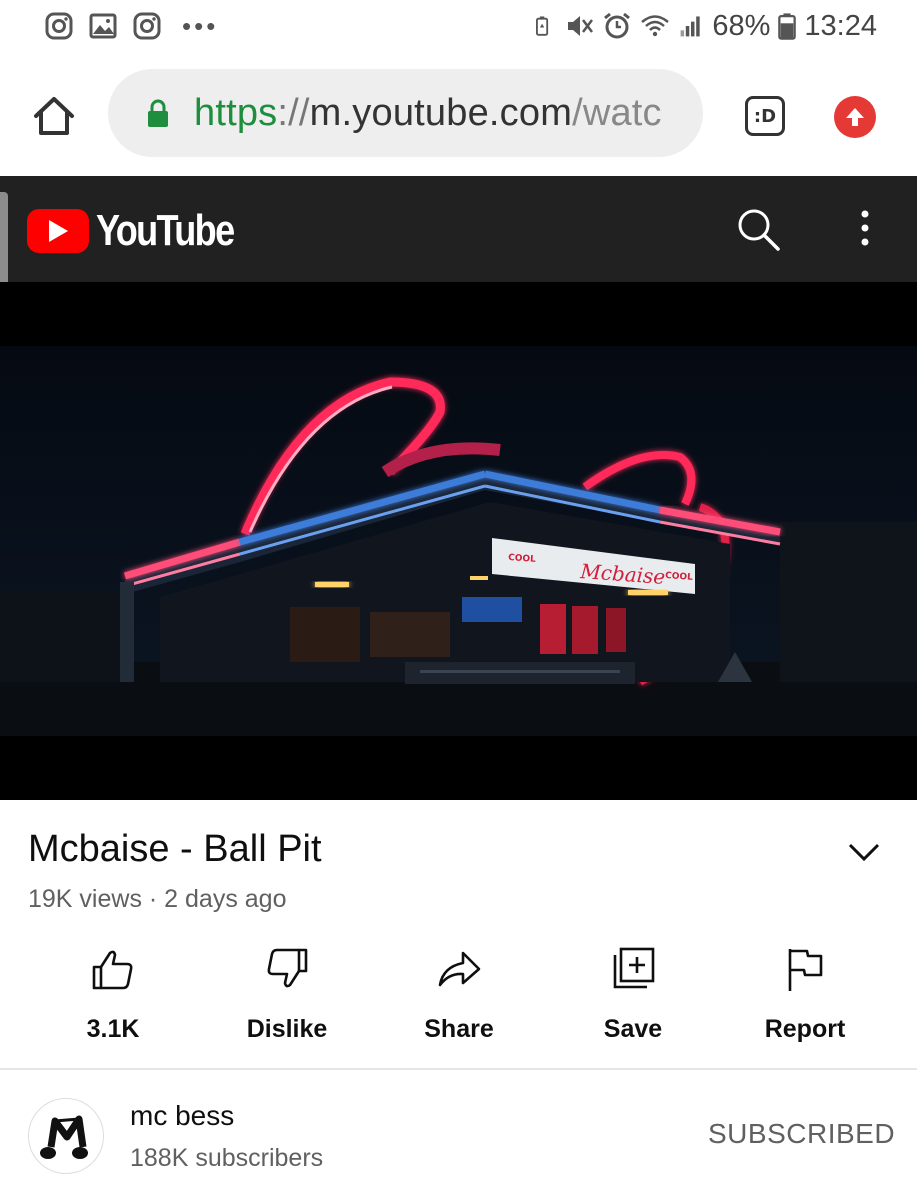 The height and width of the screenshot is (1200, 917). I want to click on avatar, so click(66, 1136).